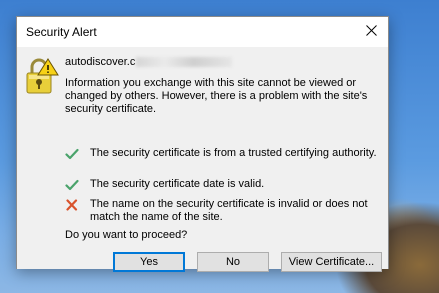 This screenshot has height=293, width=439. What do you see at coordinates (184, 62) in the screenshot?
I see `redacted-host-blur` at bounding box center [184, 62].